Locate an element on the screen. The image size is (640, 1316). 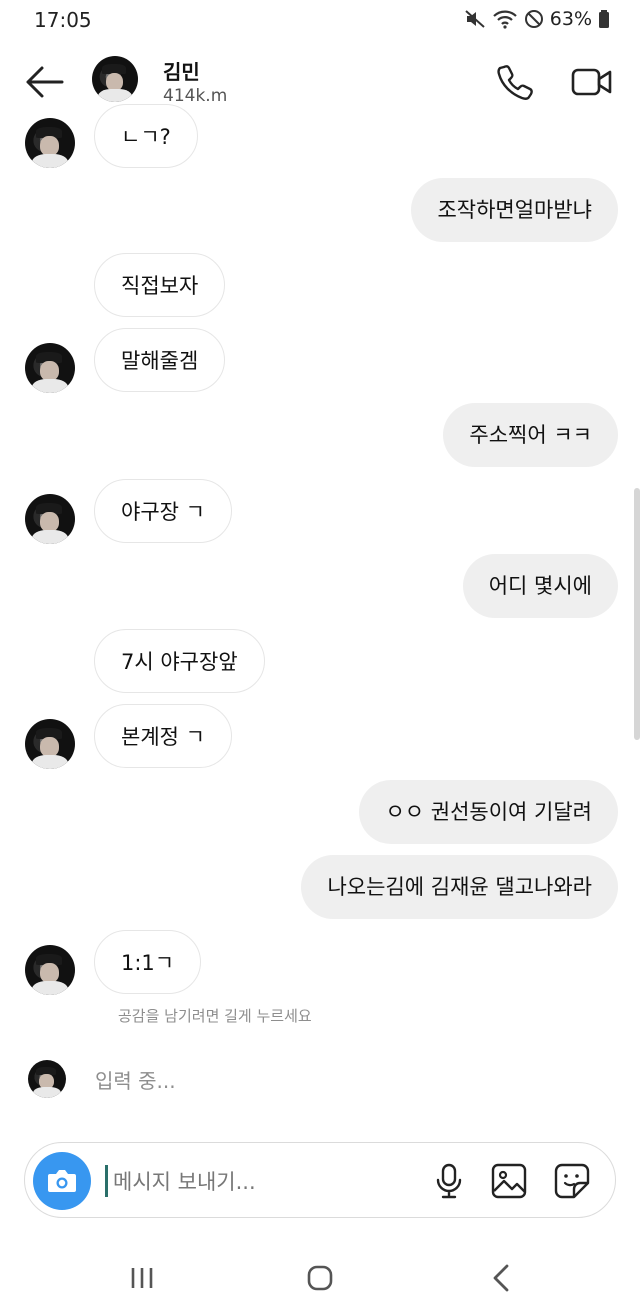
home-icon is located at coordinates (320, 1278).